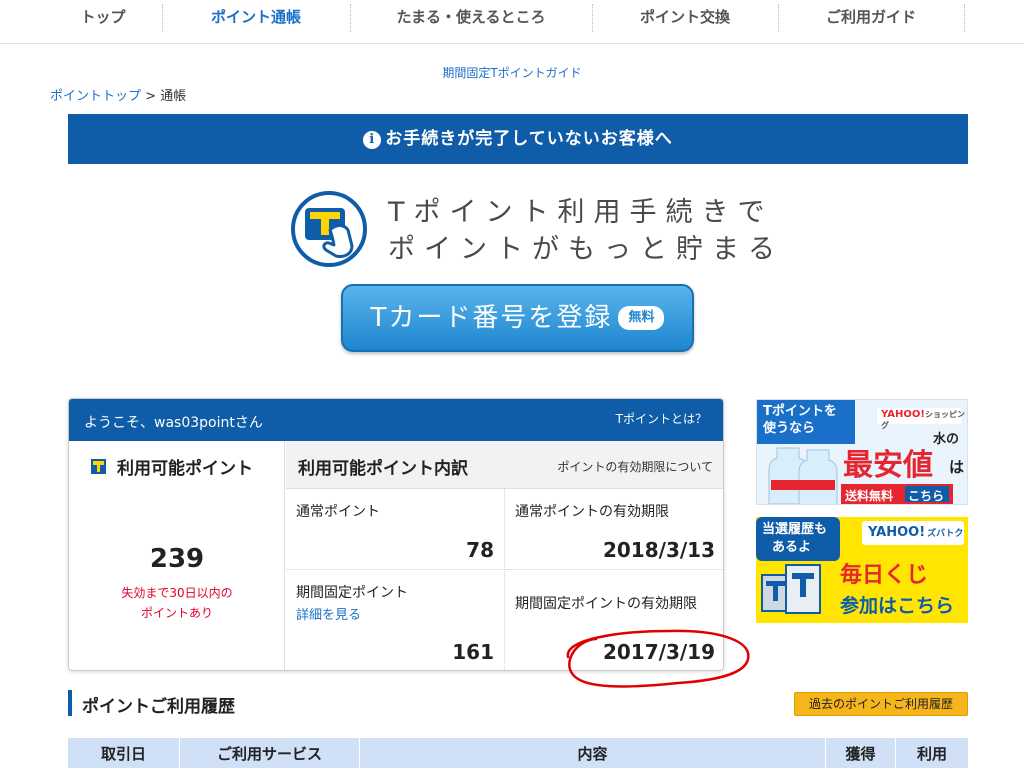 This screenshot has width=1024, height=768. What do you see at coordinates (95, 96) in the screenshot?
I see `breadcrumb-home-link: ポイントトップ` at bounding box center [95, 96].